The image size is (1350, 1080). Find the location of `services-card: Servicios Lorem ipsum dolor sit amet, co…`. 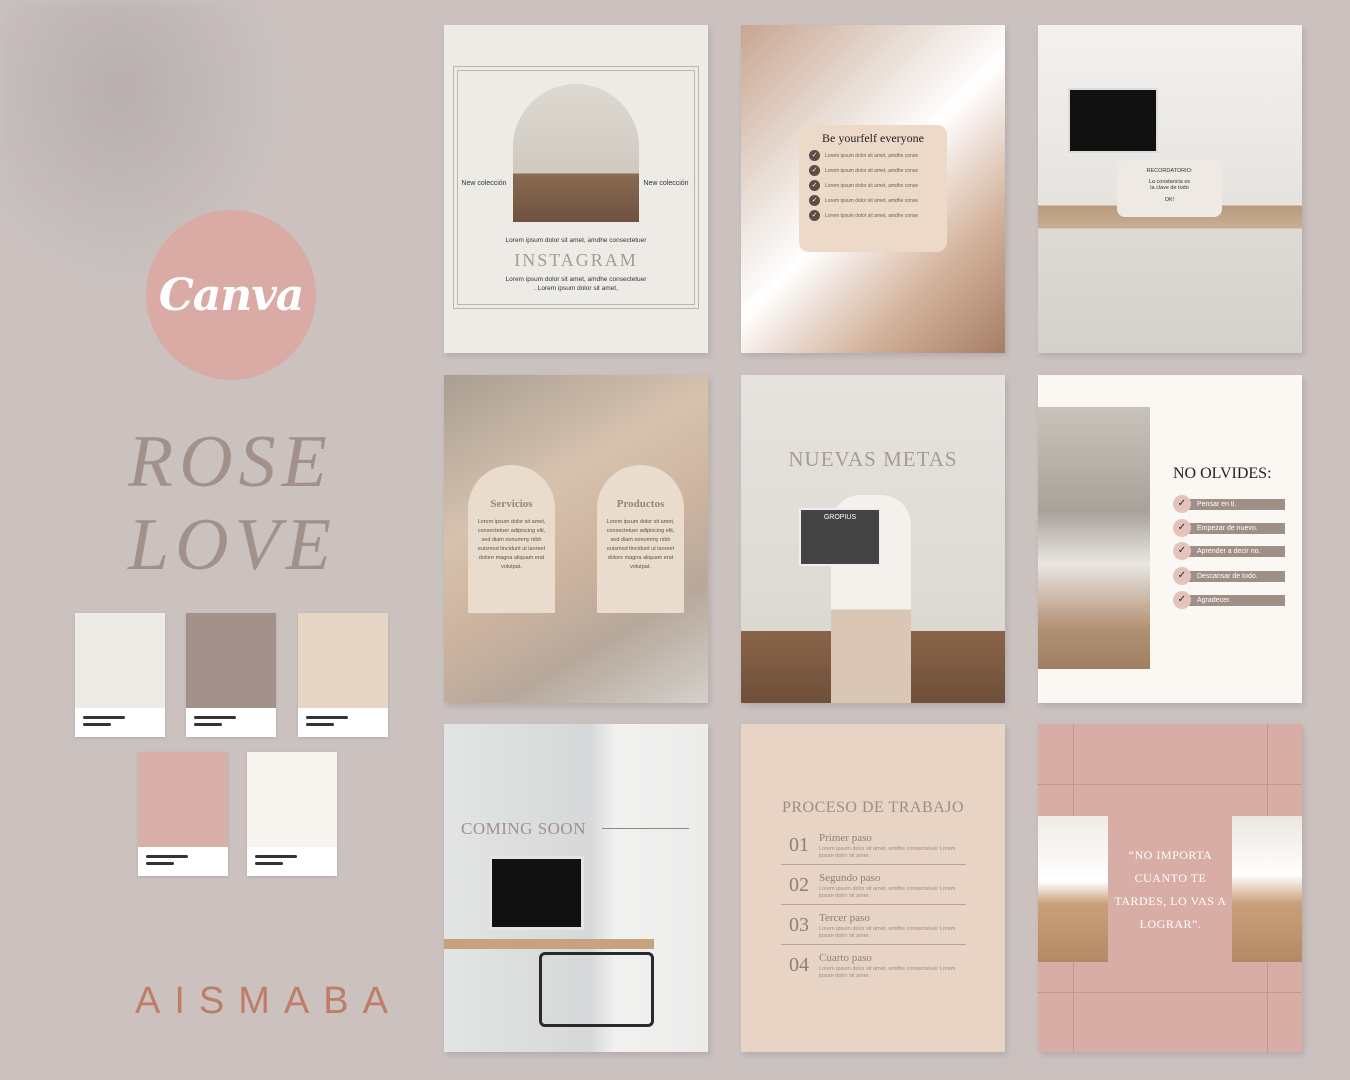

services-card: Servicios Lorem ipsum dolor sit amet, co… is located at coordinates (511, 539).